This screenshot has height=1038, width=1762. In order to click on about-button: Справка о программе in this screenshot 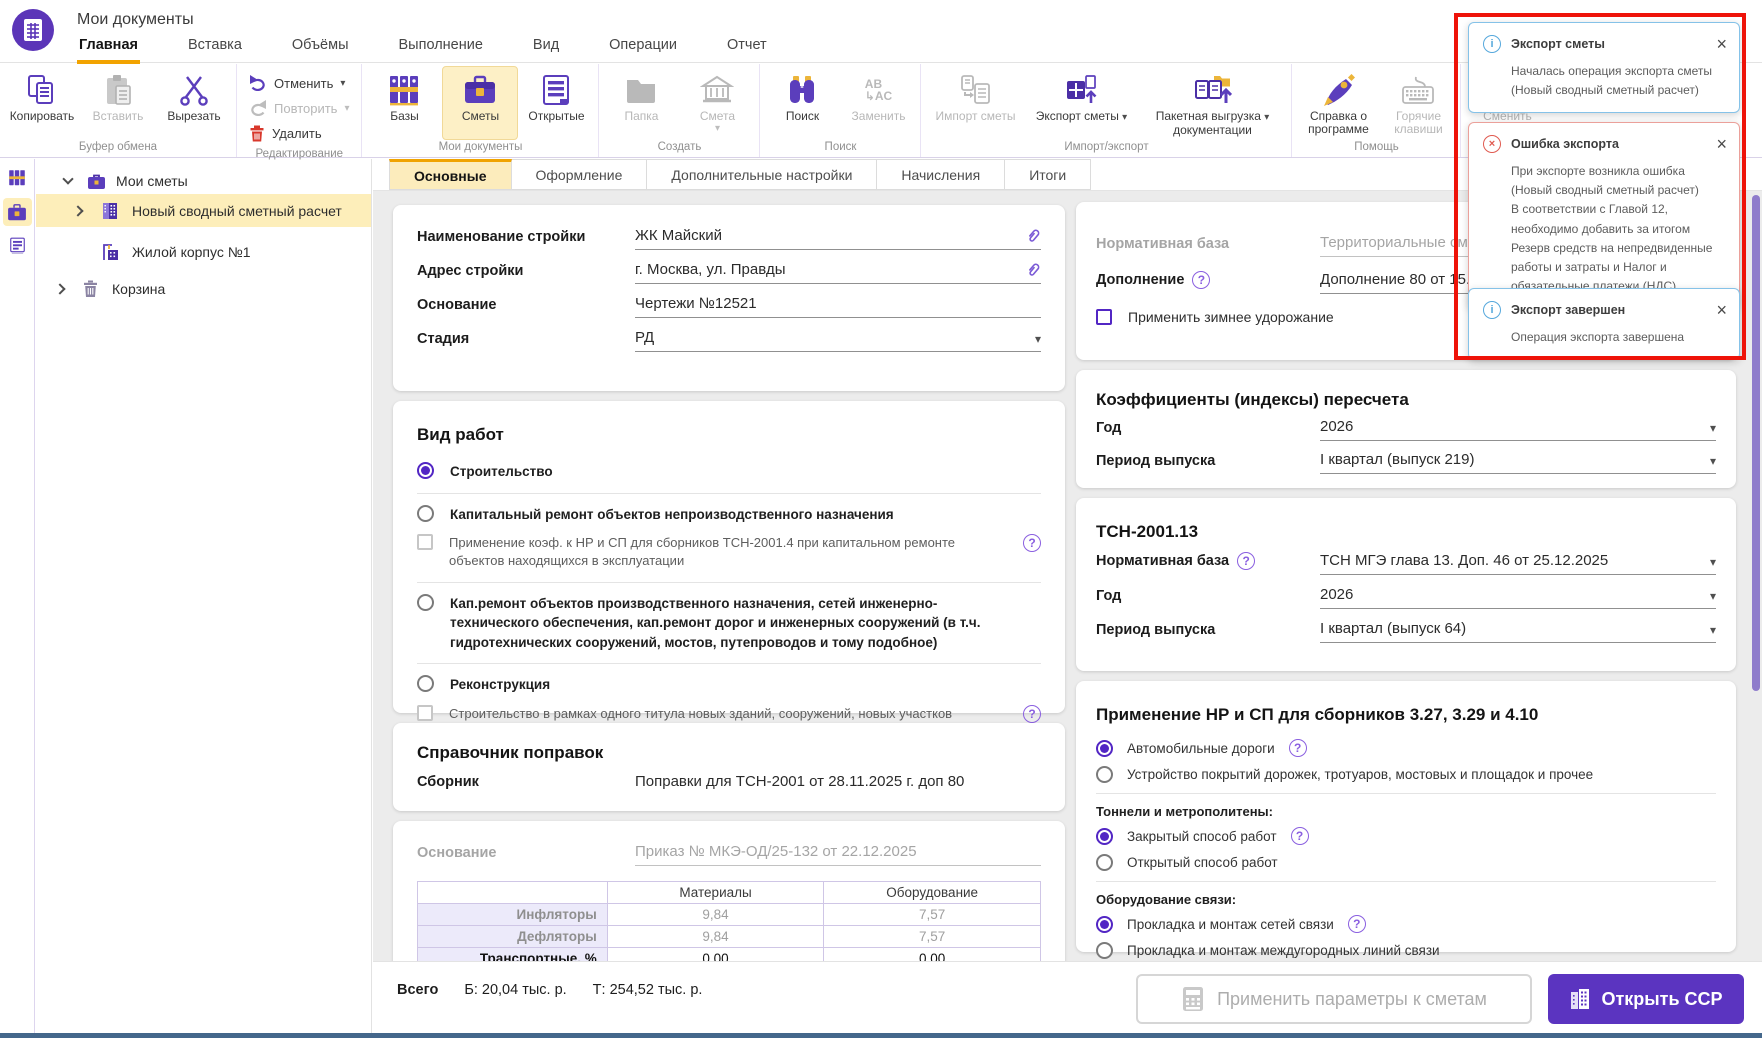, I will do `click(1338, 103)`.